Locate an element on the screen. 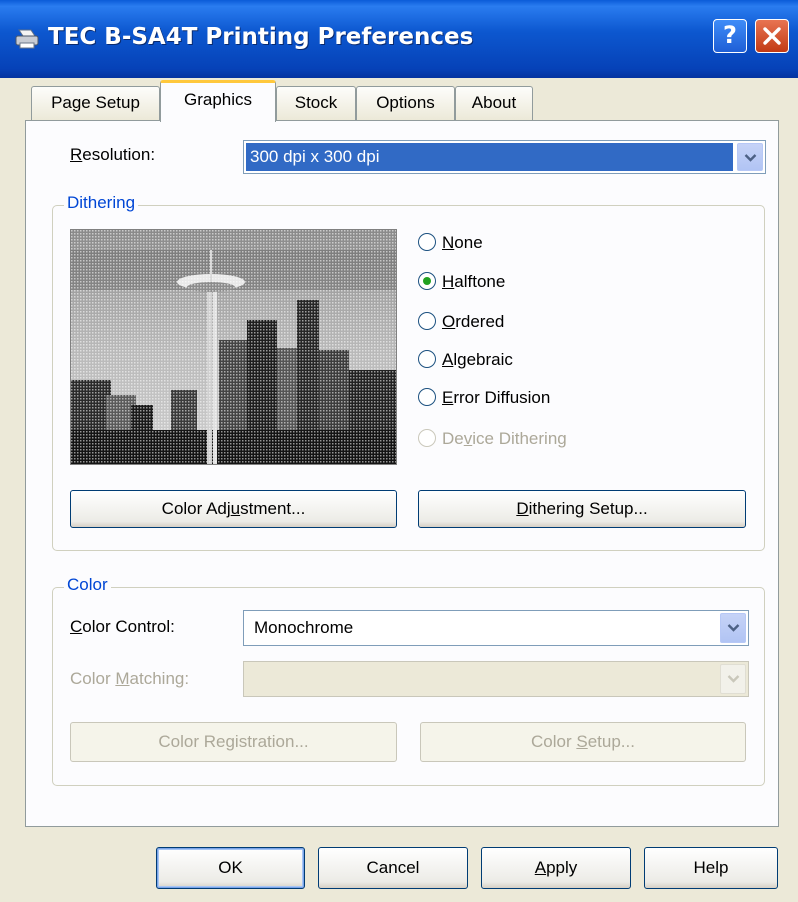  close-icon is located at coordinates (772, 36).